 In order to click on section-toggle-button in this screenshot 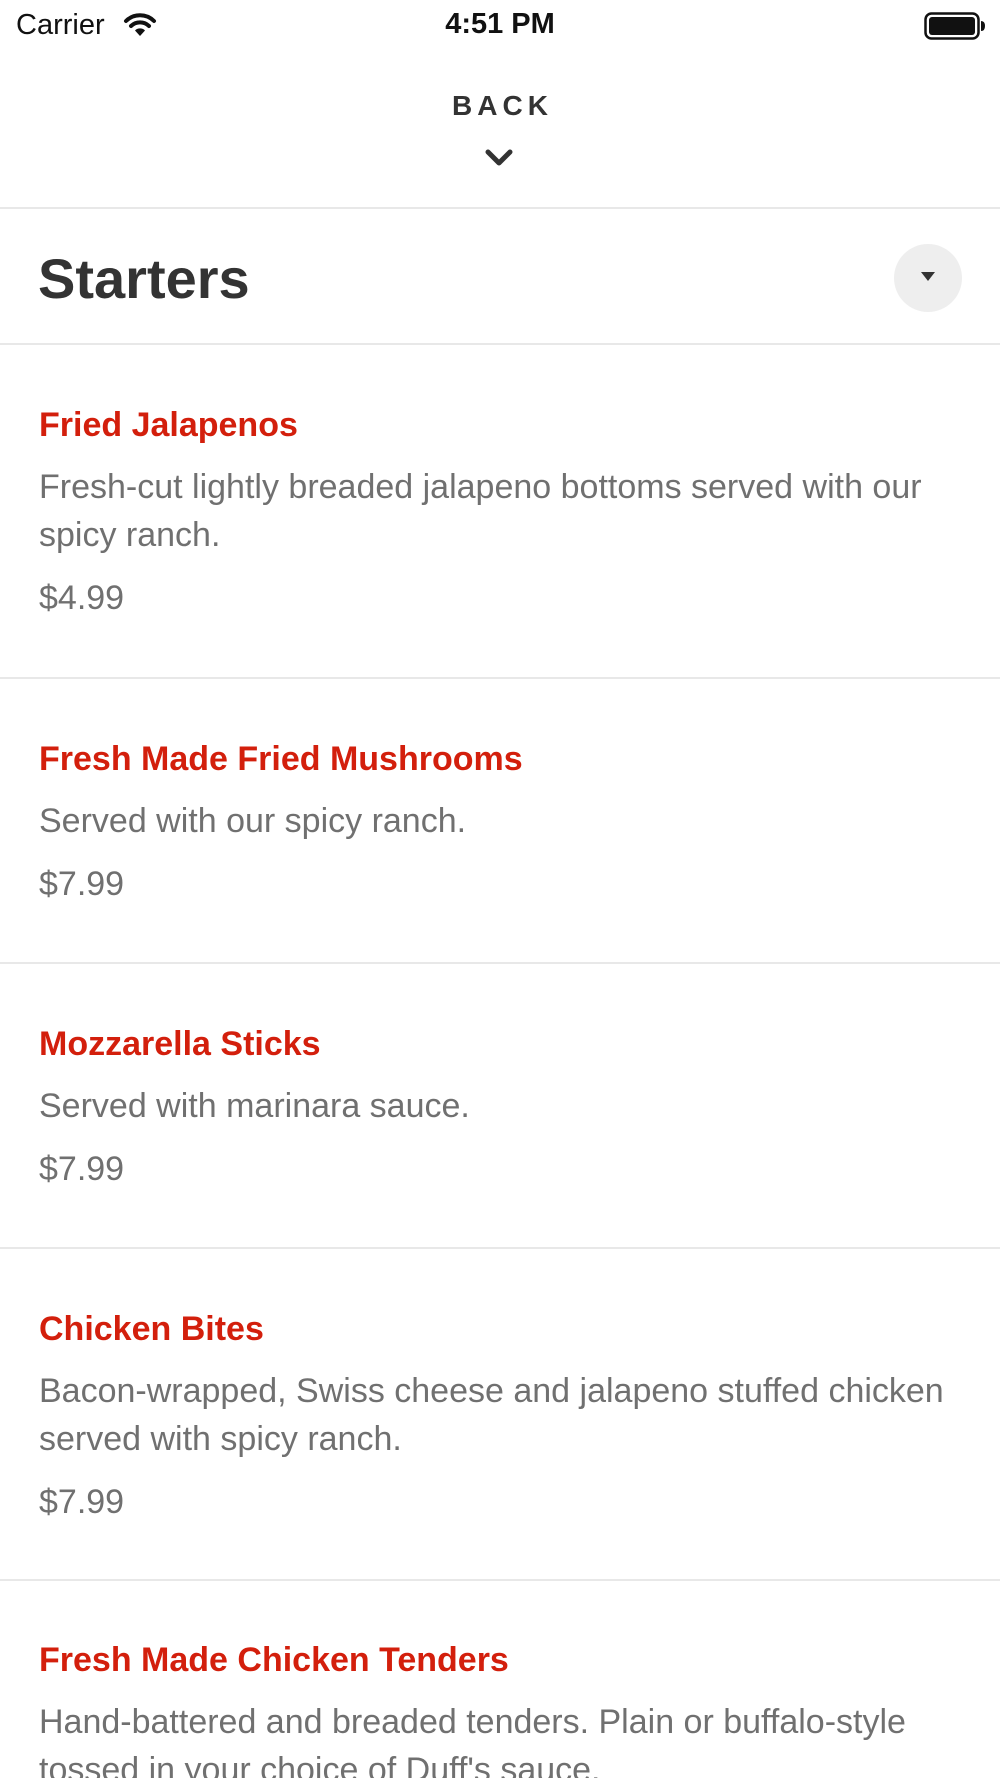, I will do `click(928, 278)`.